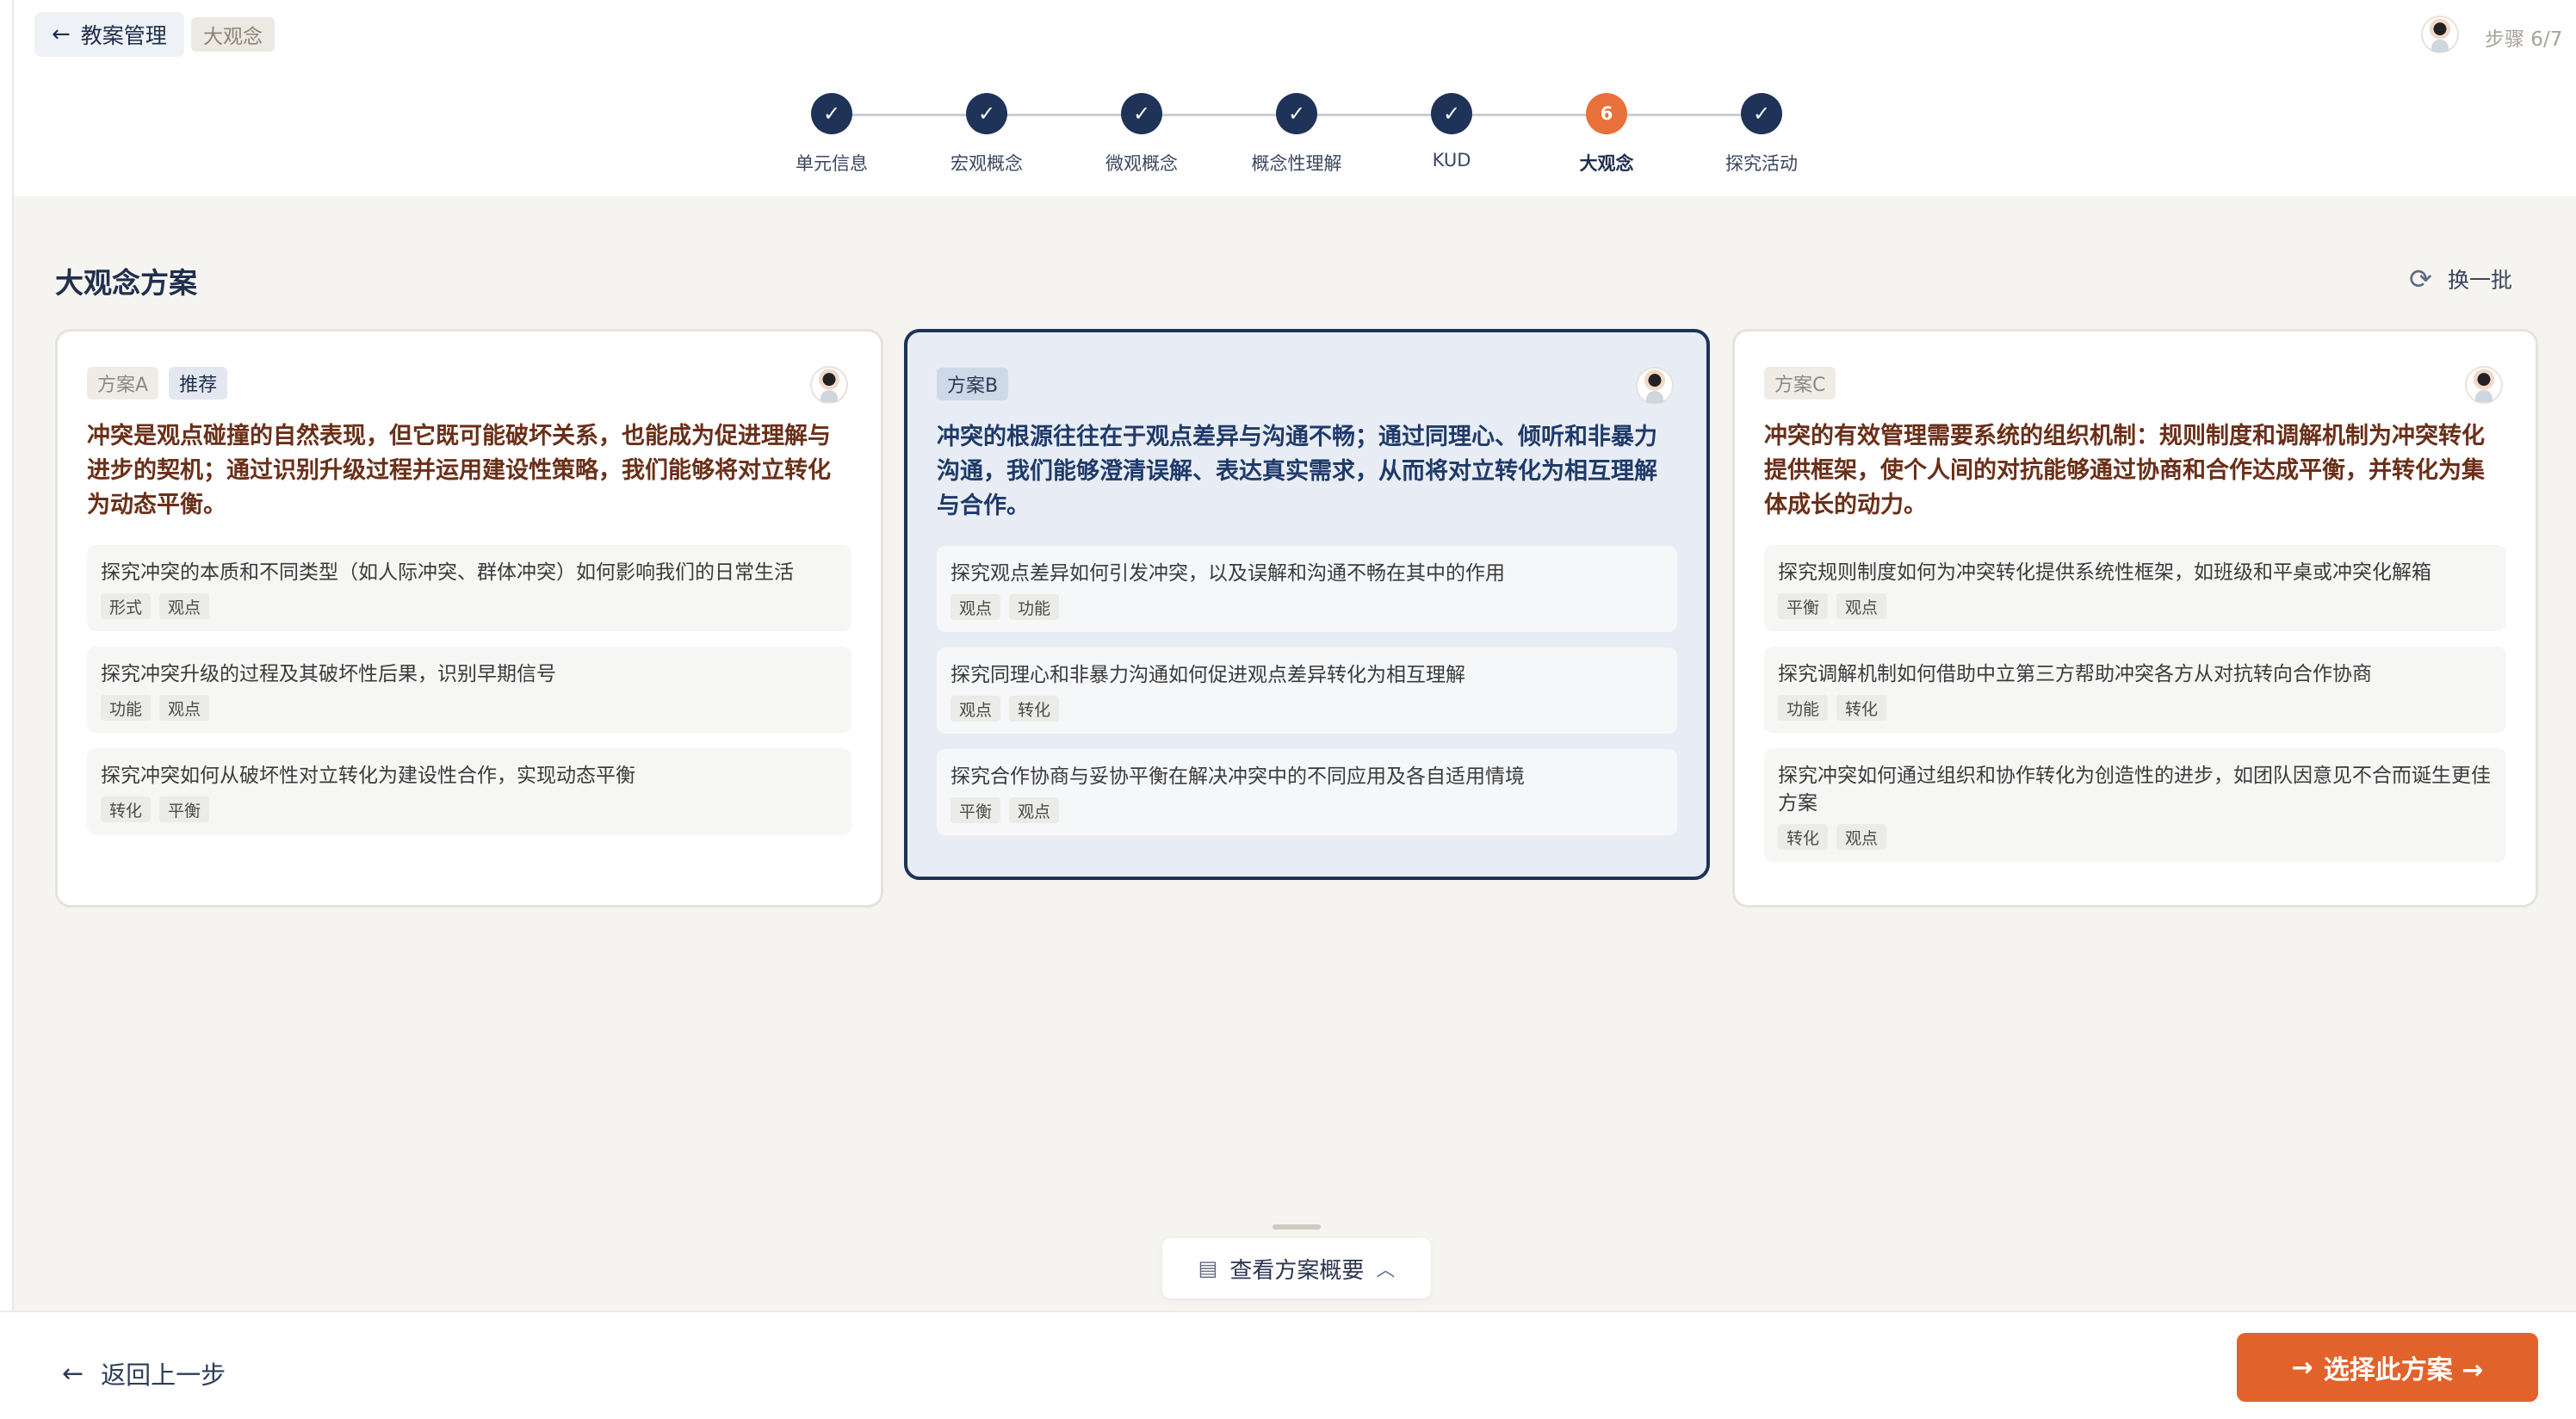 This screenshot has height=1419, width=2576. I want to click on card-header: 方案A 推荐, so click(469, 383).